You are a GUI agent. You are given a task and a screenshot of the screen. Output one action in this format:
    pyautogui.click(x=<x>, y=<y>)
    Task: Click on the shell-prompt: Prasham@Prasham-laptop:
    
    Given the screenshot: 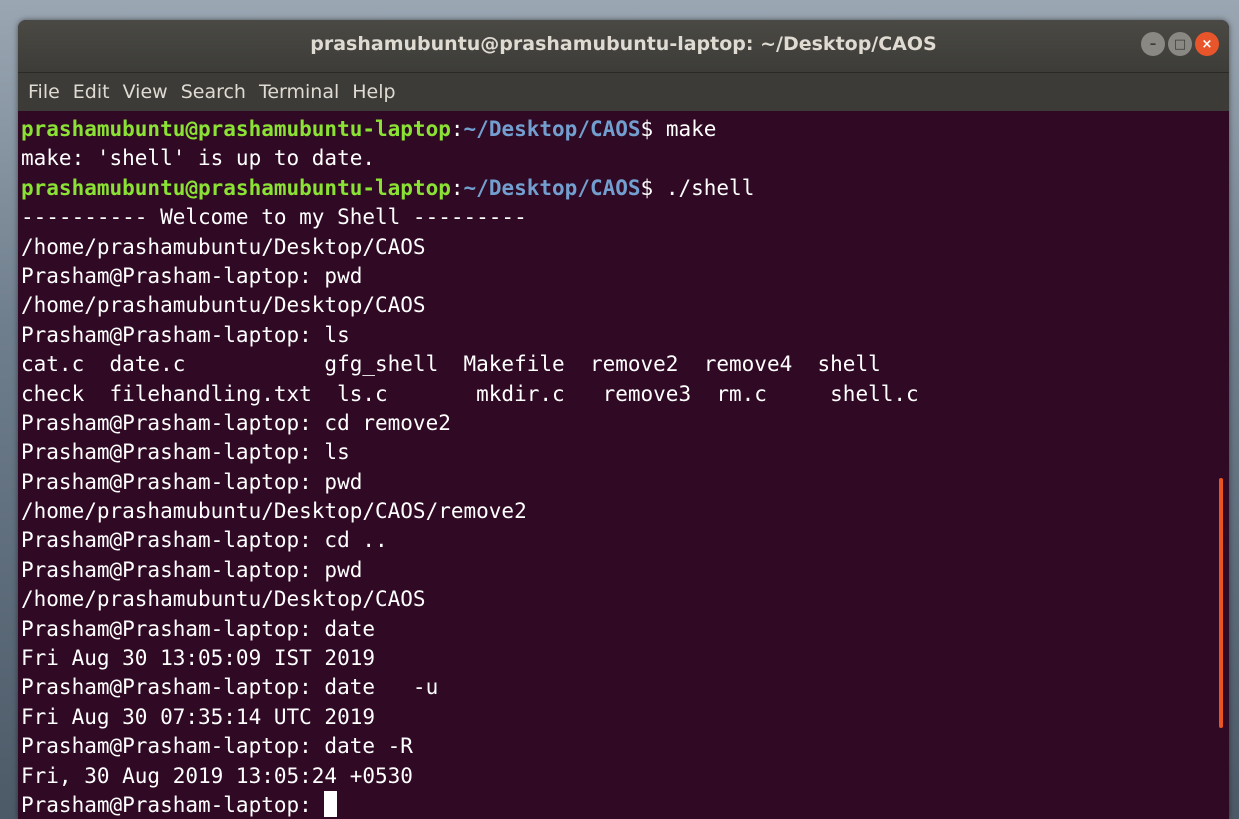 What is the action you would take?
    pyautogui.click(x=173, y=804)
    